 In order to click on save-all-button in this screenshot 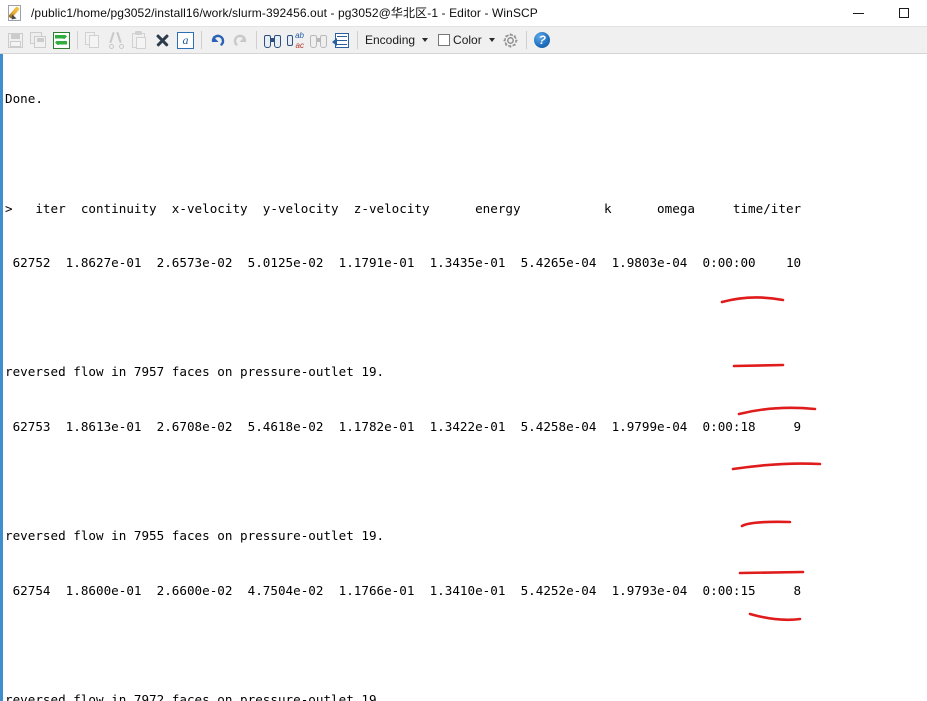, I will do `click(38, 40)`.